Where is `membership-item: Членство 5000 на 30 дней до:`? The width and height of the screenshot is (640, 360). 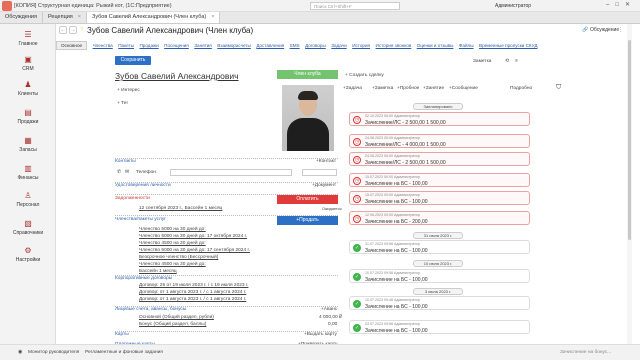
membership-item: Членство 5000 на 30 дней до: is located at coordinates (172, 229).